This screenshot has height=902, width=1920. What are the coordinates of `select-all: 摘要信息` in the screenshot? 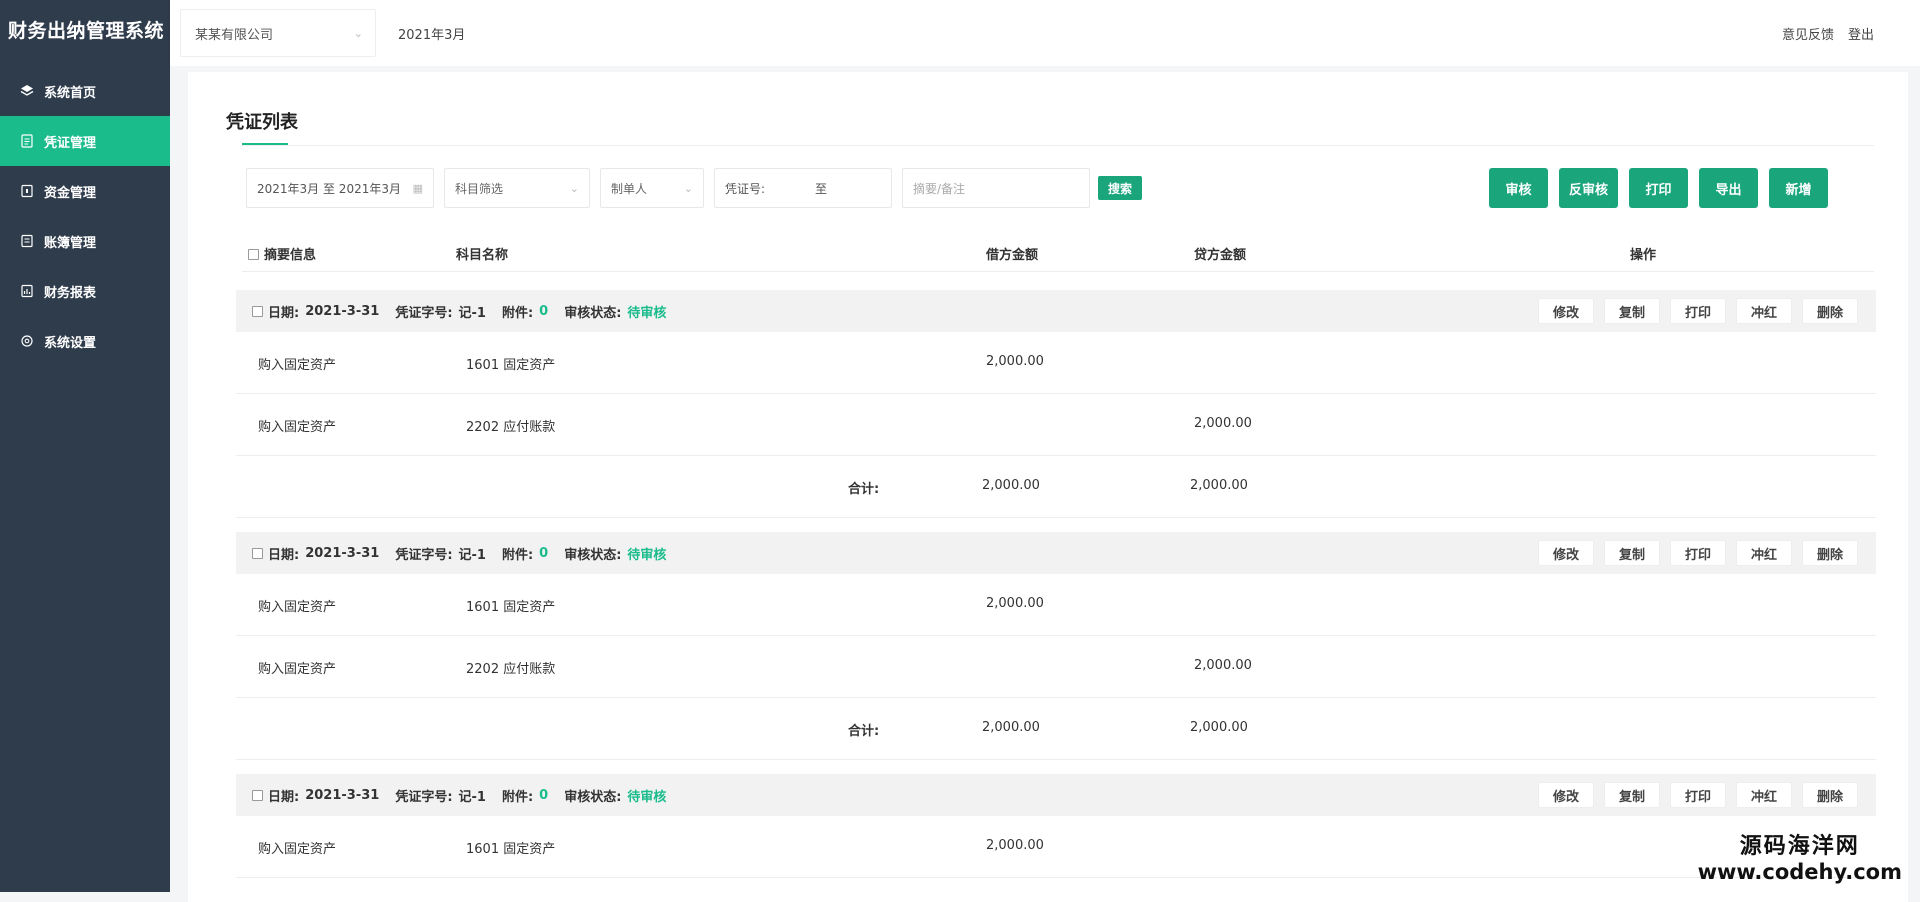 It's located at (282, 253).